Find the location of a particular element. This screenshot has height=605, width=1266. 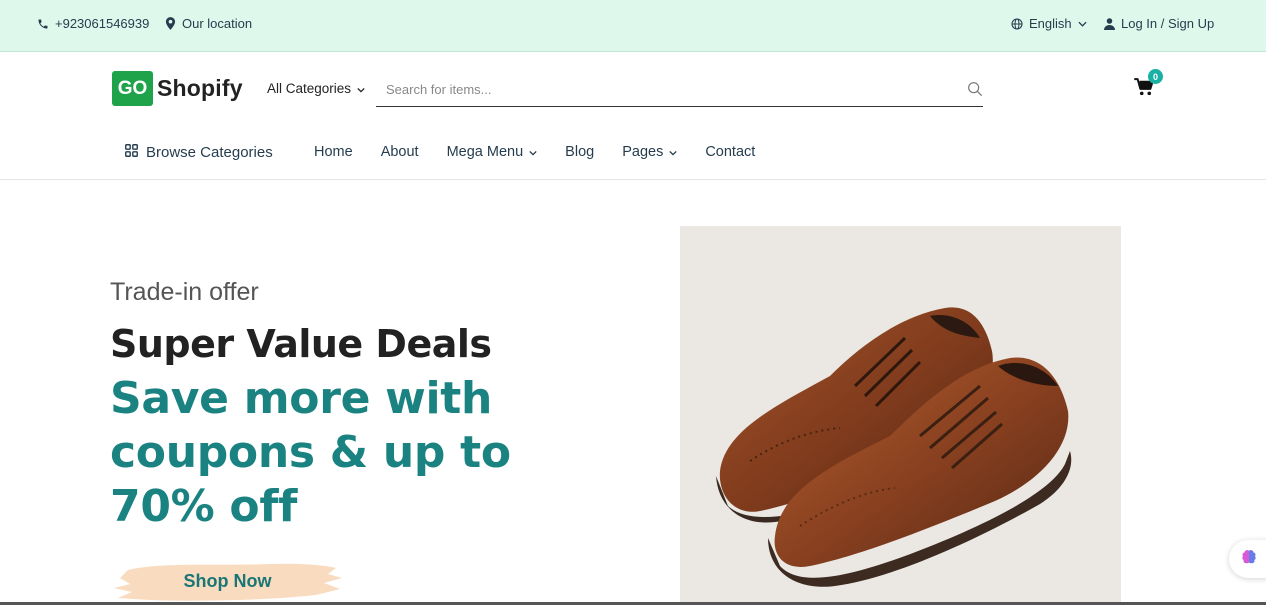

nav-label: Contact is located at coordinates (730, 152).